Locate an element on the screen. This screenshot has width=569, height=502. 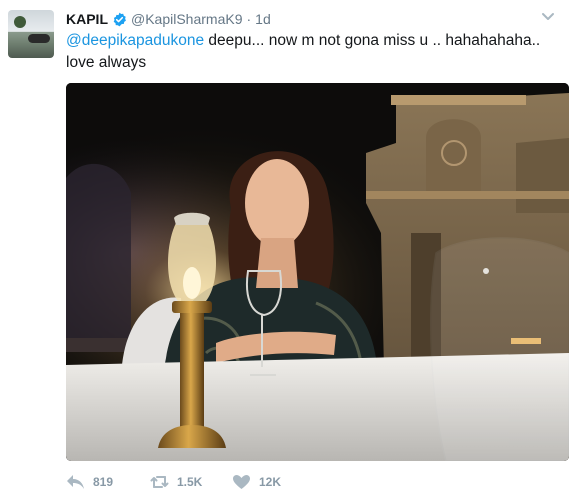
fort-cornice is located at coordinates (458, 100).